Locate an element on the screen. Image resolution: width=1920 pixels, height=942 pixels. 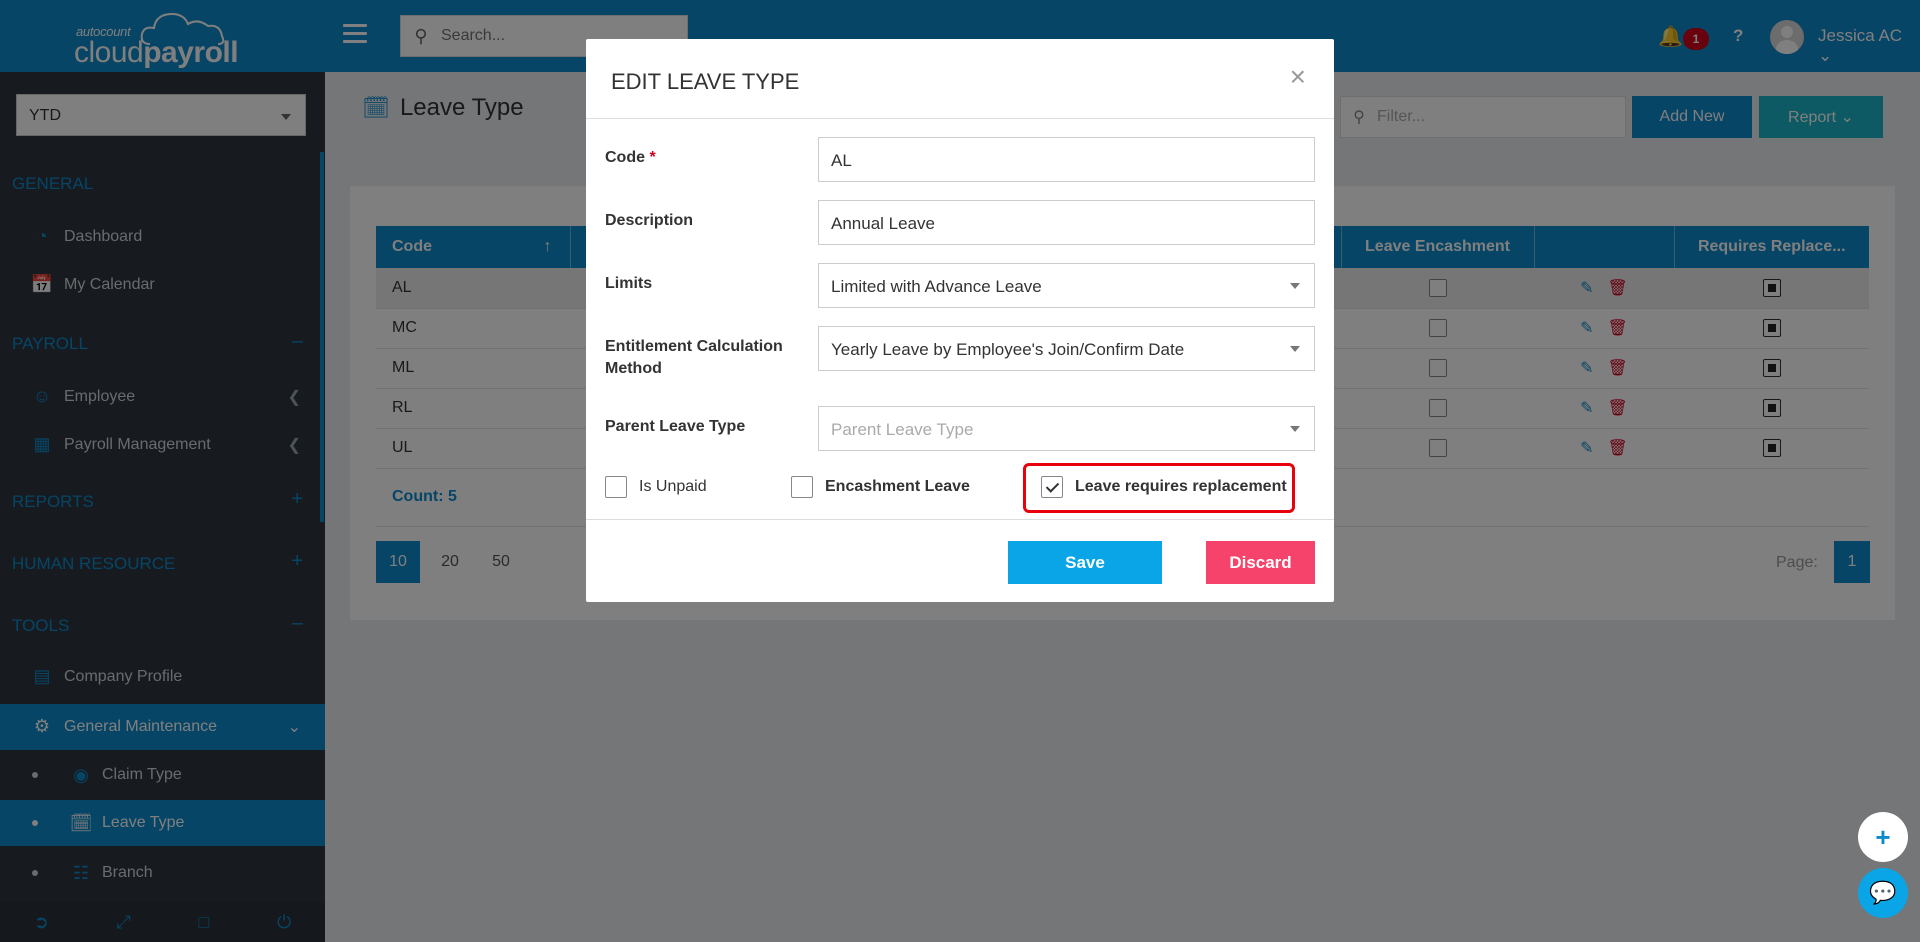
description-label: Description is located at coordinates (649, 220).